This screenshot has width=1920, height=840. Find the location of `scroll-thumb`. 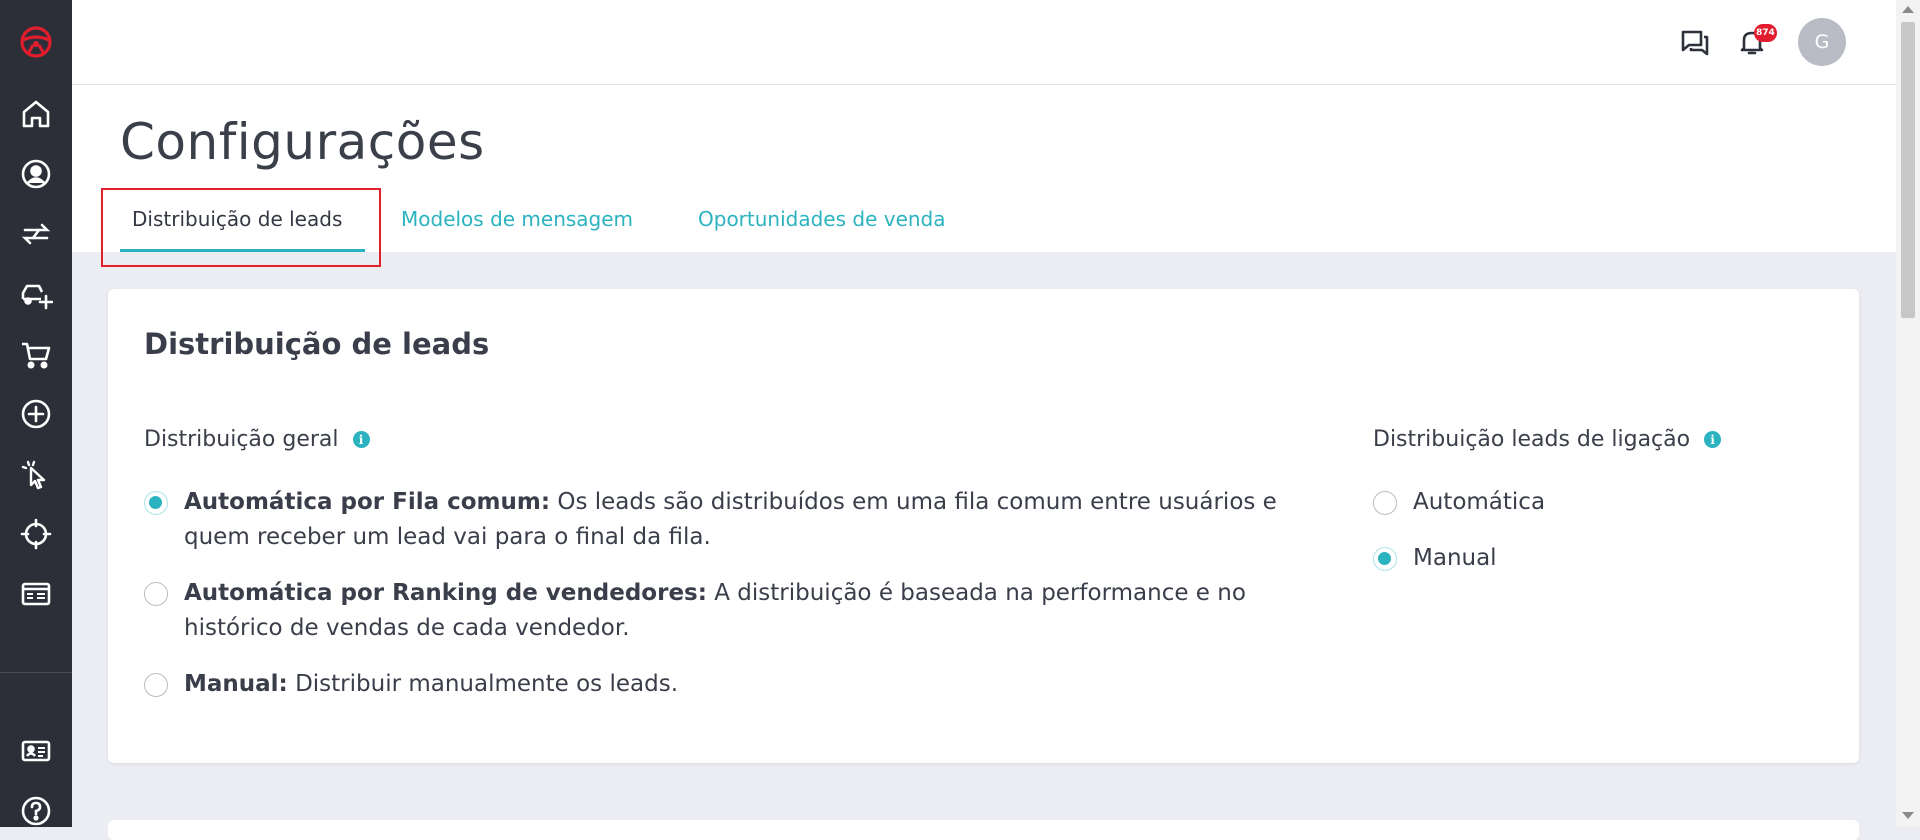

scroll-thumb is located at coordinates (1908, 170).